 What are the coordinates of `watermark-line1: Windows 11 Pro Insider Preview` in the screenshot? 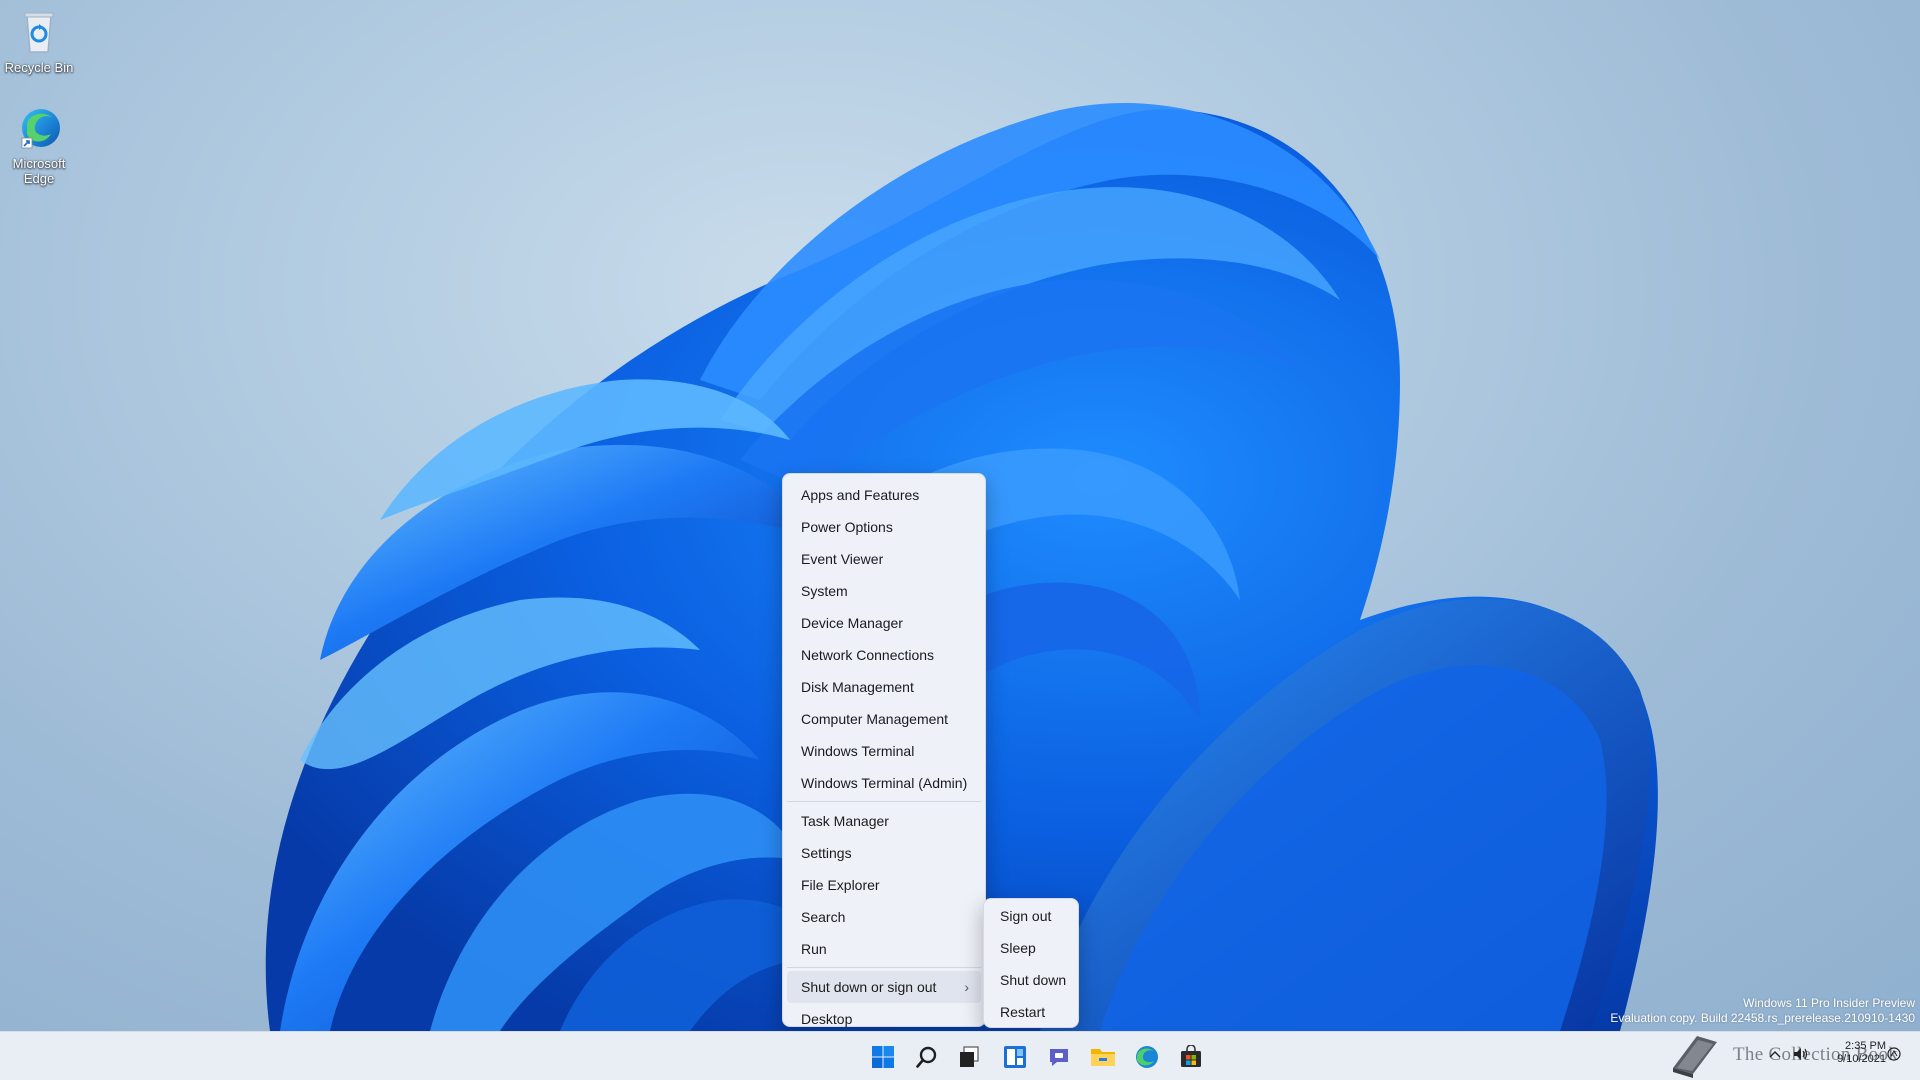 It's located at (1829, 1003).